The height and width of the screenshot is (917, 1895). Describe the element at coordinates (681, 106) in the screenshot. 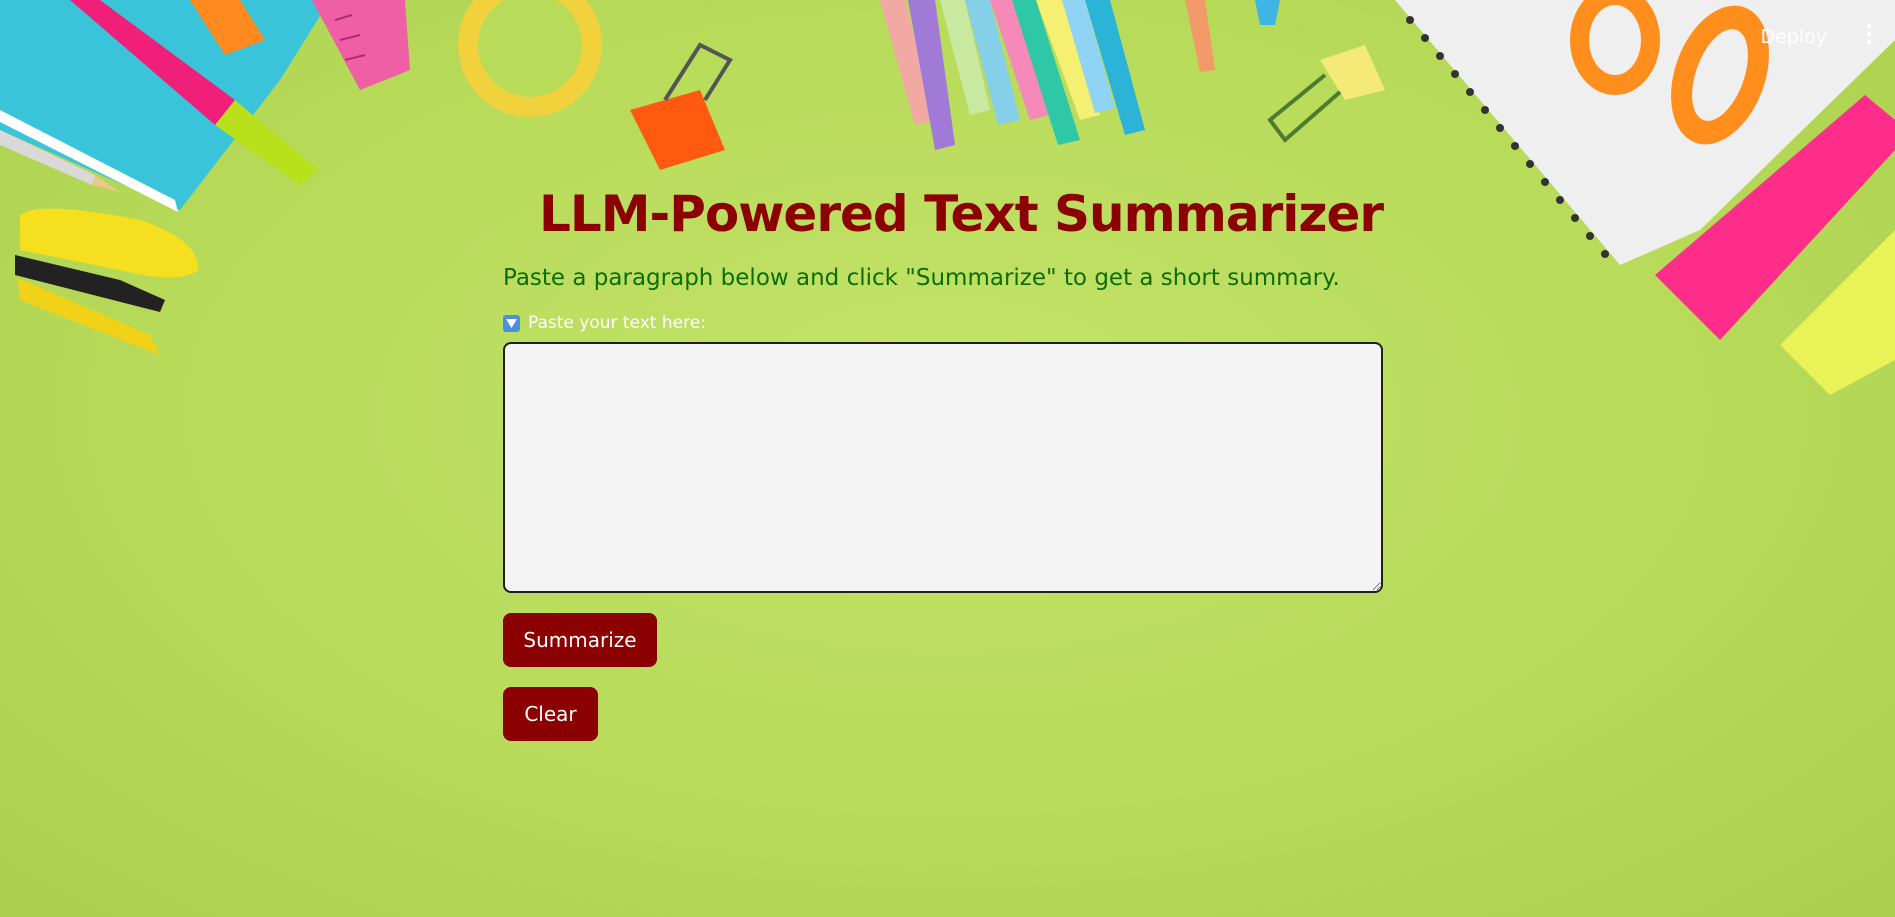

I see `binder-clip-icon` at that location.